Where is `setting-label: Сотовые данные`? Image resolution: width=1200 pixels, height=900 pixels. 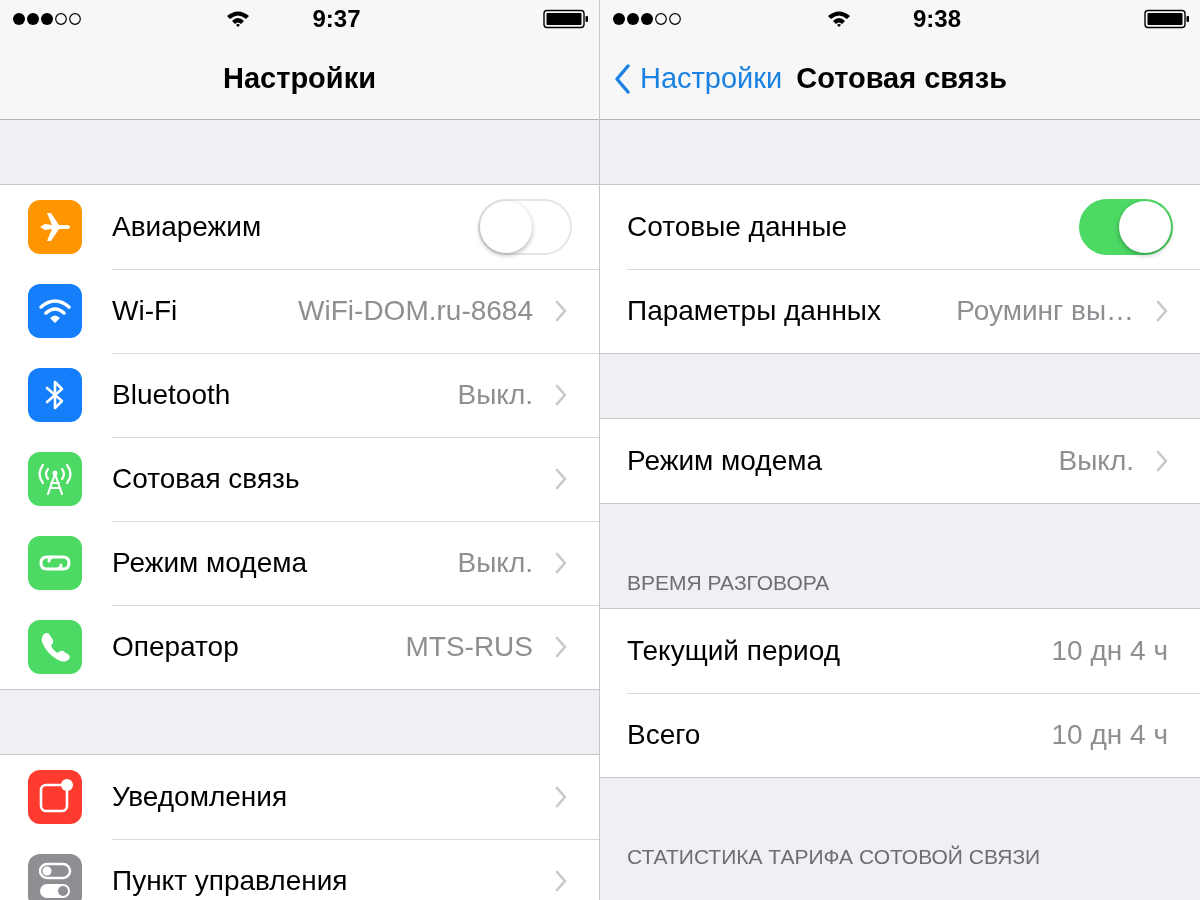
setting-label: Сотовые данные is located at coordinates (846, 226).